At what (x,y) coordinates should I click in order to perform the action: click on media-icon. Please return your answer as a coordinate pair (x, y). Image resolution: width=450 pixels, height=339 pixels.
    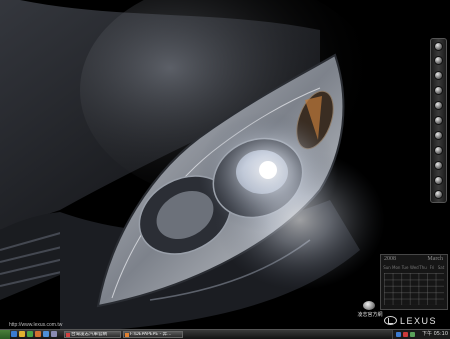
    Looking at the image, I should click on (38, 334).